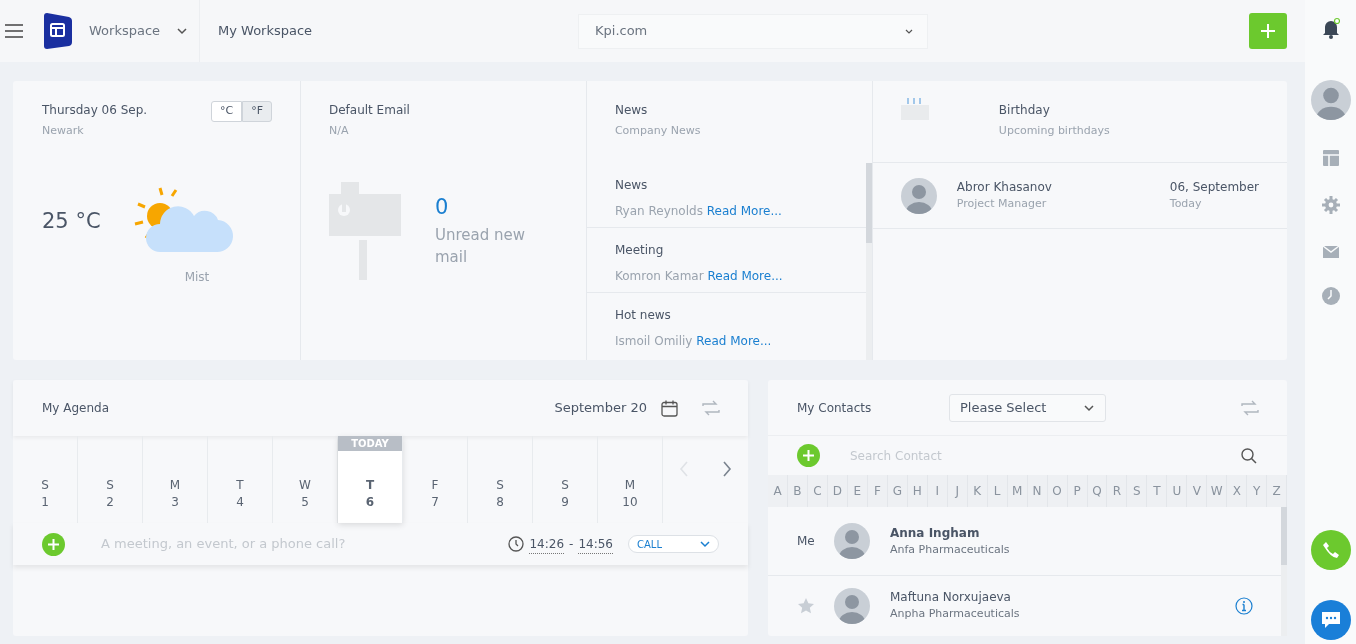  Describe the element at coordinates (1214, 188) in the screenshot. I see `birthday-date: 06, September` at that location.